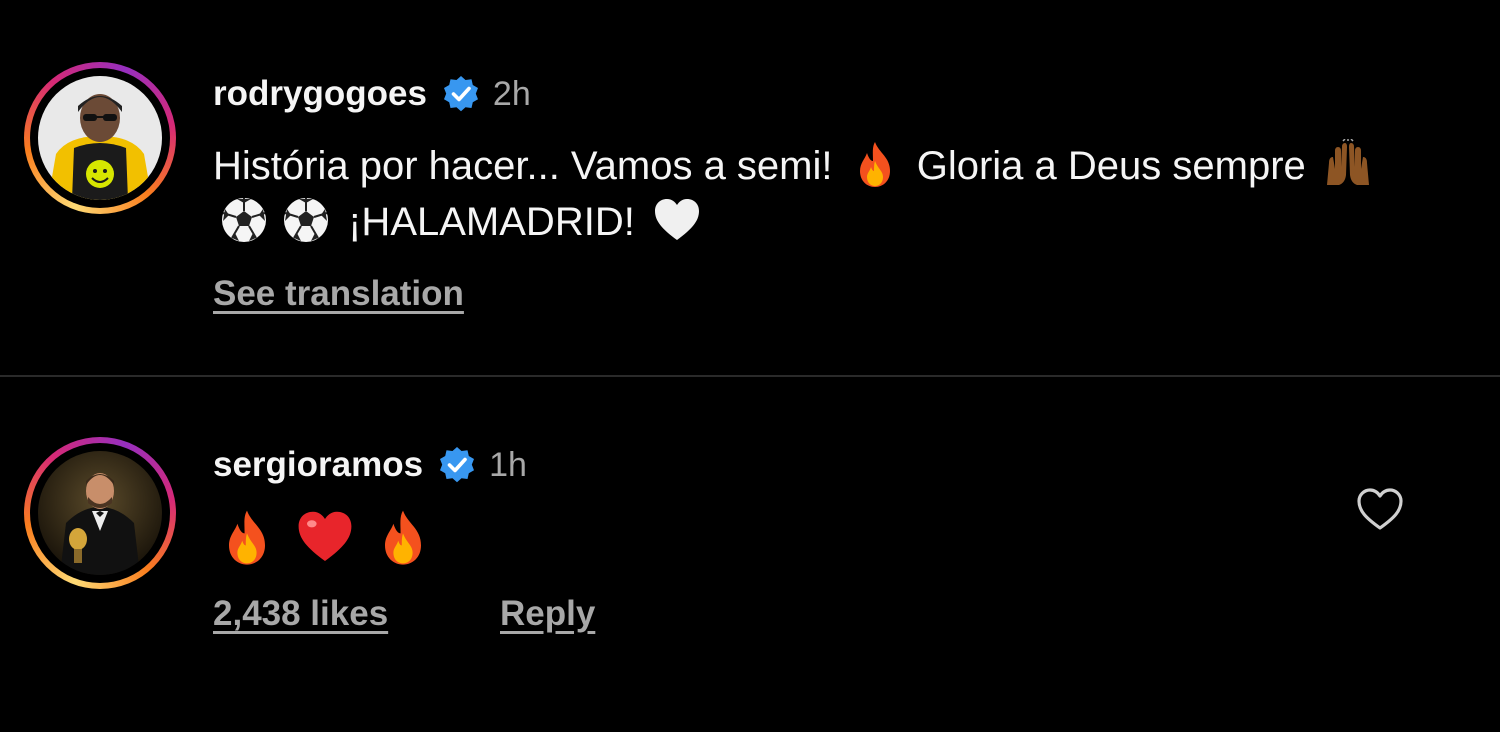 This screenshot has width=1500, height=732. Describe the element at coordinates (1111, 166) in the screenshot. I see `caption-text: Gloria a Deus sempre` at that location.